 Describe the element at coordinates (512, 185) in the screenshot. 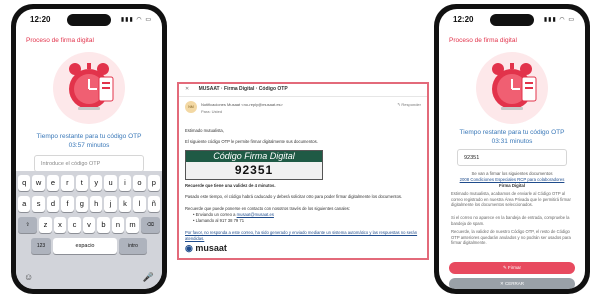

I see `sign-bold: Firma Digital` at that location.